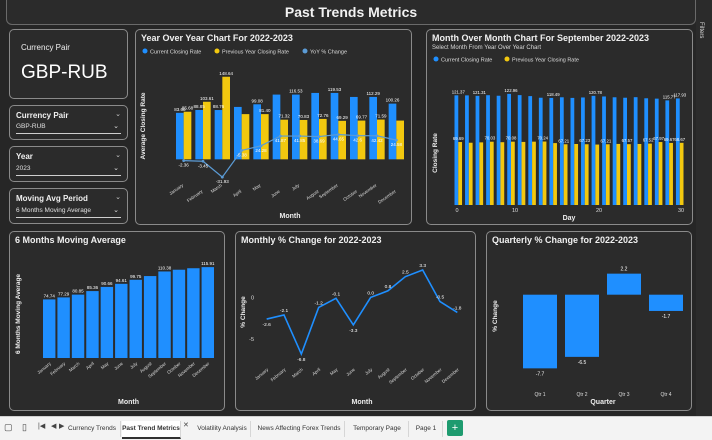 The image size is (712, 440). Describe the element at coordinates (679, 139) in the screenshot. I see `data-label: 68.67` at that location.